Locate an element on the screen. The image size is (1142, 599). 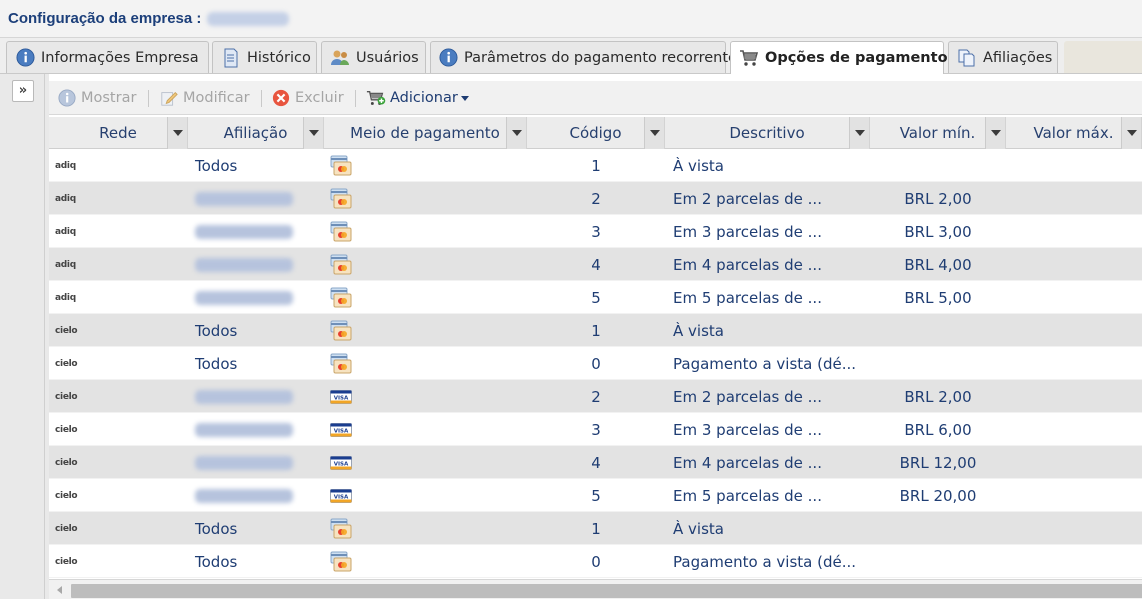
column-header-affiliation: Afiliação is located at coordinates (256, 133).